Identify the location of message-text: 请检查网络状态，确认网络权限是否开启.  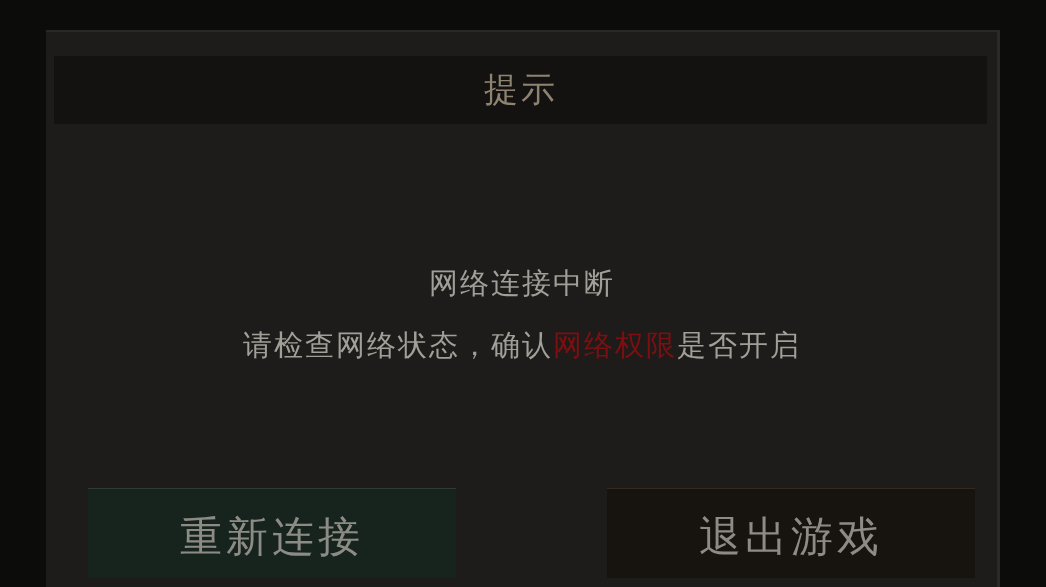
(521, 345).